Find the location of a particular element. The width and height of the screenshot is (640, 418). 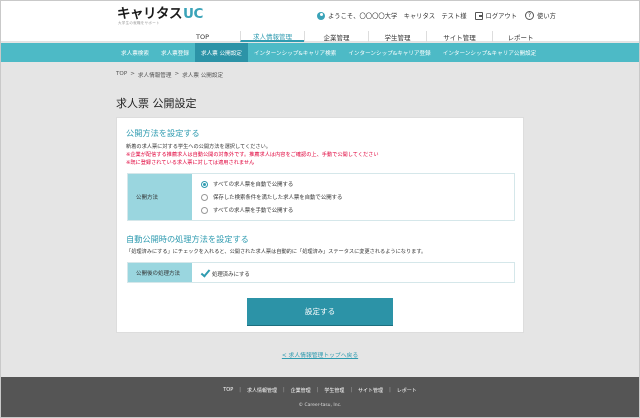

page-title: 求人票 公開設定 is located at coordinates (156, 103).